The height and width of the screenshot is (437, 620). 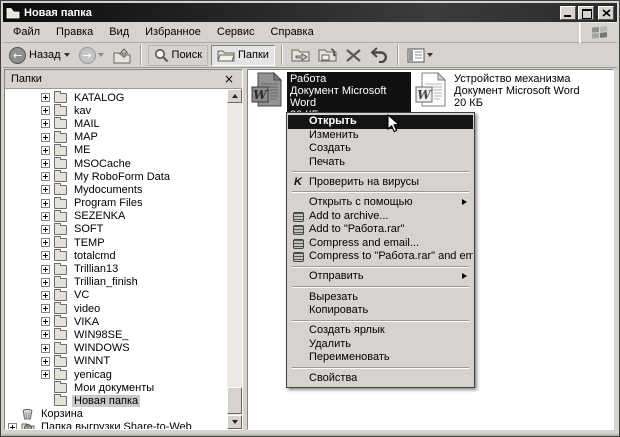 I want to click on context-menu-item: Печать, so click(x=380, y=163).